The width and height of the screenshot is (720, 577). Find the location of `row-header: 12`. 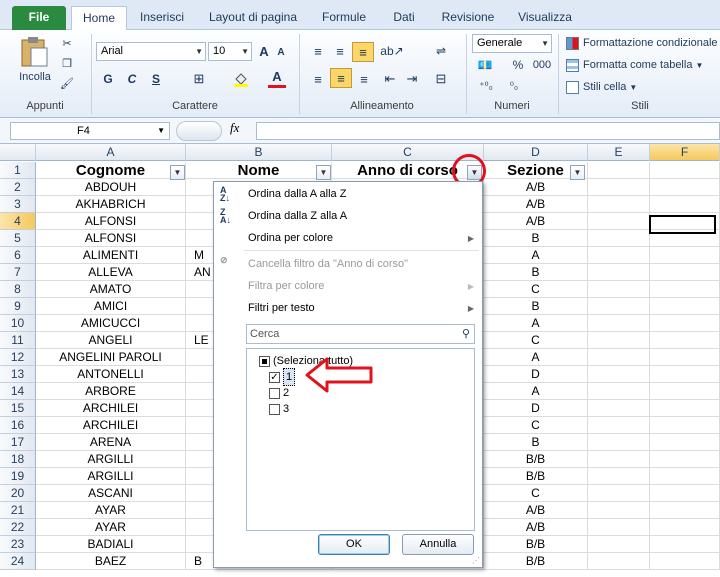

row-header: 12 is located at coordinates (18, 357).